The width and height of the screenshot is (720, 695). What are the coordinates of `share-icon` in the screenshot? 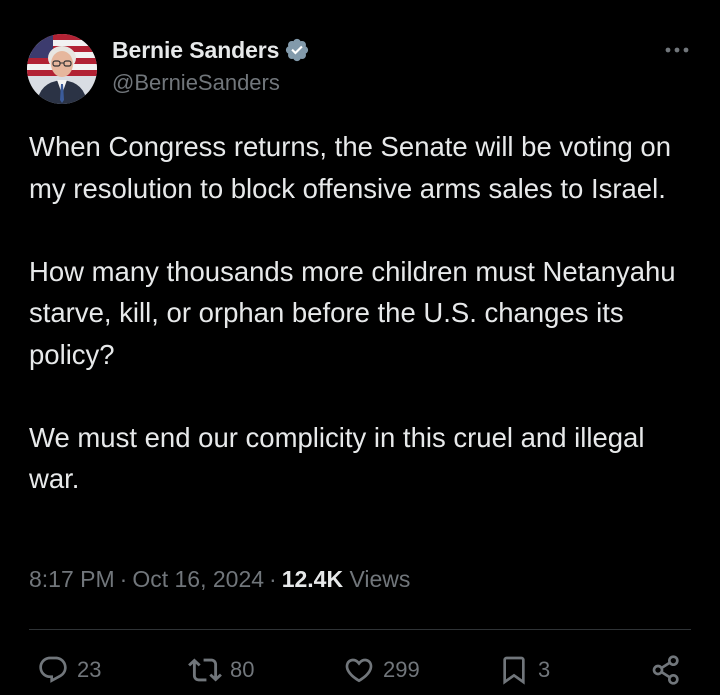 It's located at (665, 670).